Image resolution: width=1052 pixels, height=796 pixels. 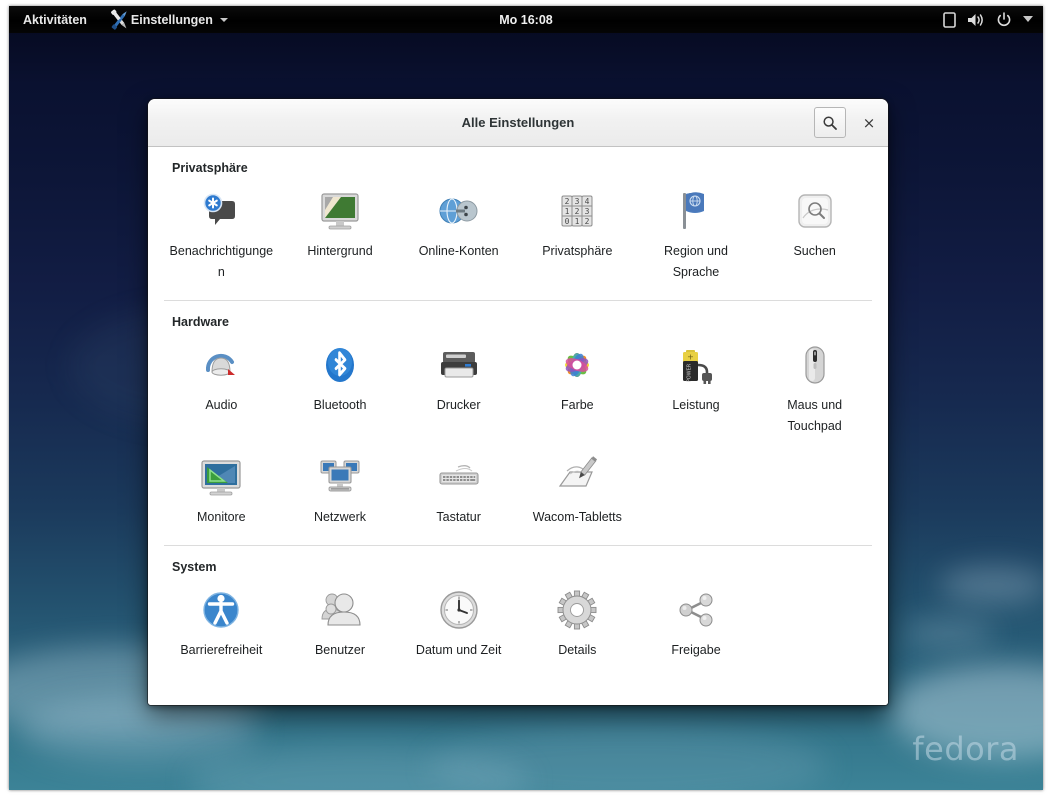 I want to click on settings-tile-audio: Audio, so click(x=221, y=387).